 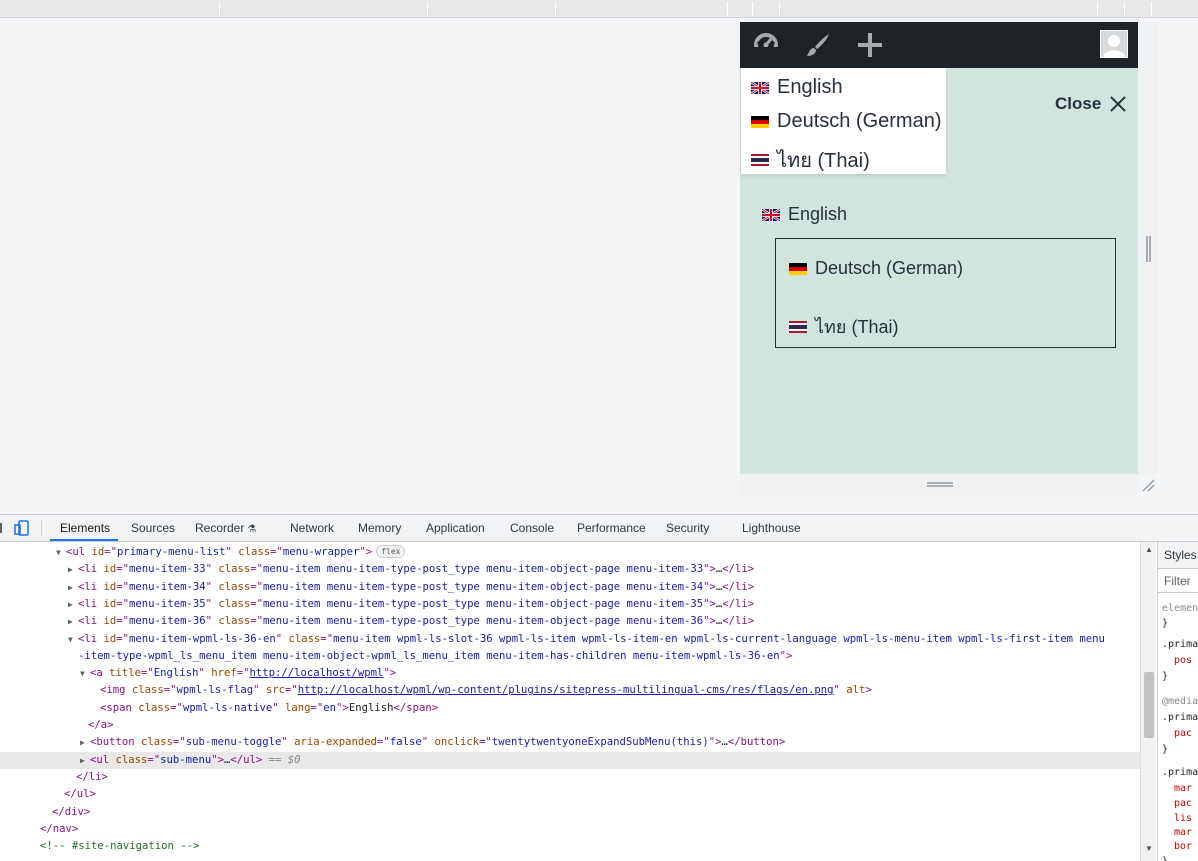 I want to click on sub-menu-item-label: ไทย (Thai), so click(x=857, y=327).